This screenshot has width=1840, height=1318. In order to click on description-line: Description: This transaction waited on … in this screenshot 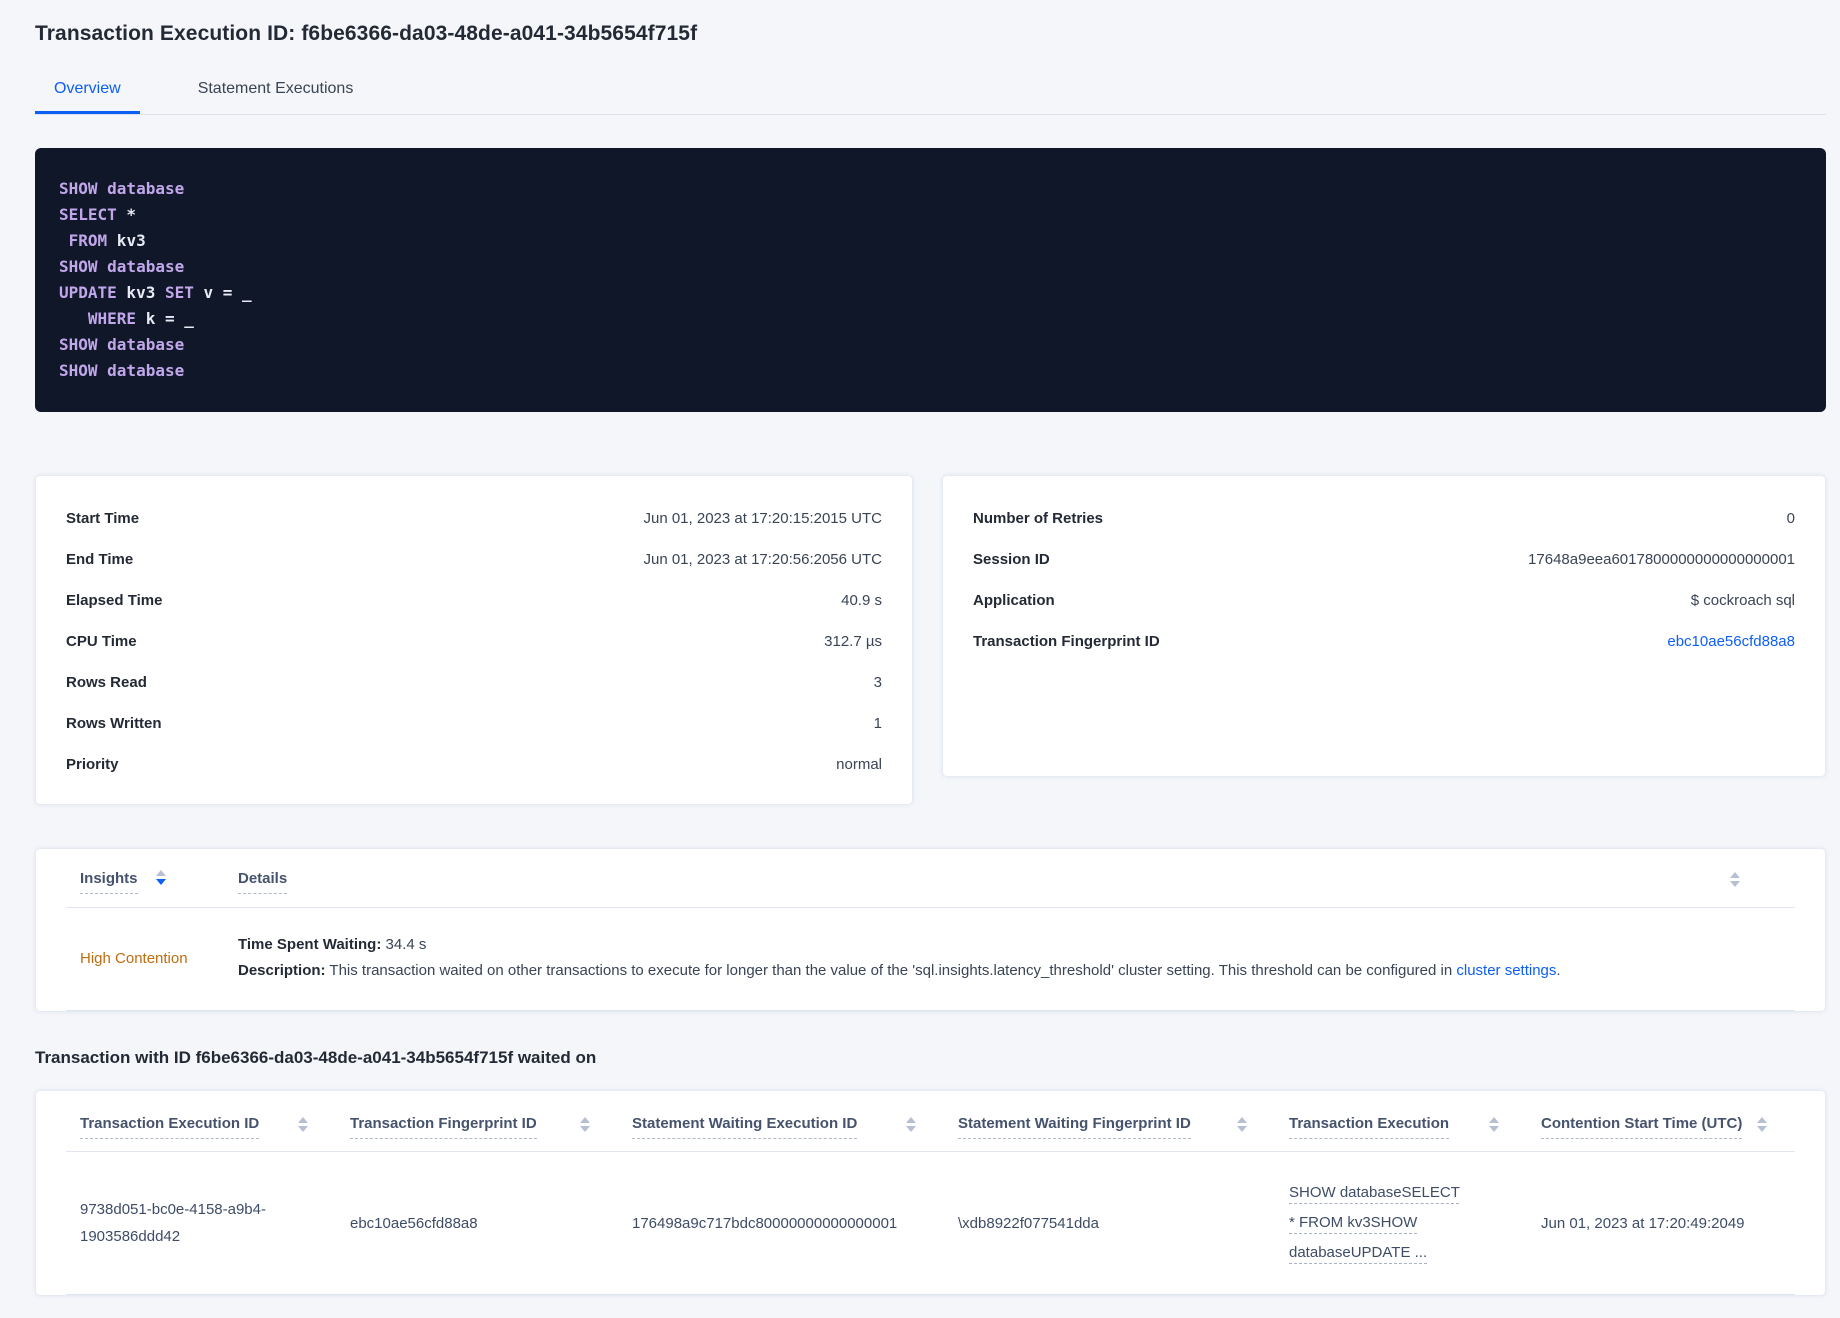, I will do `click(1016, 971)`.